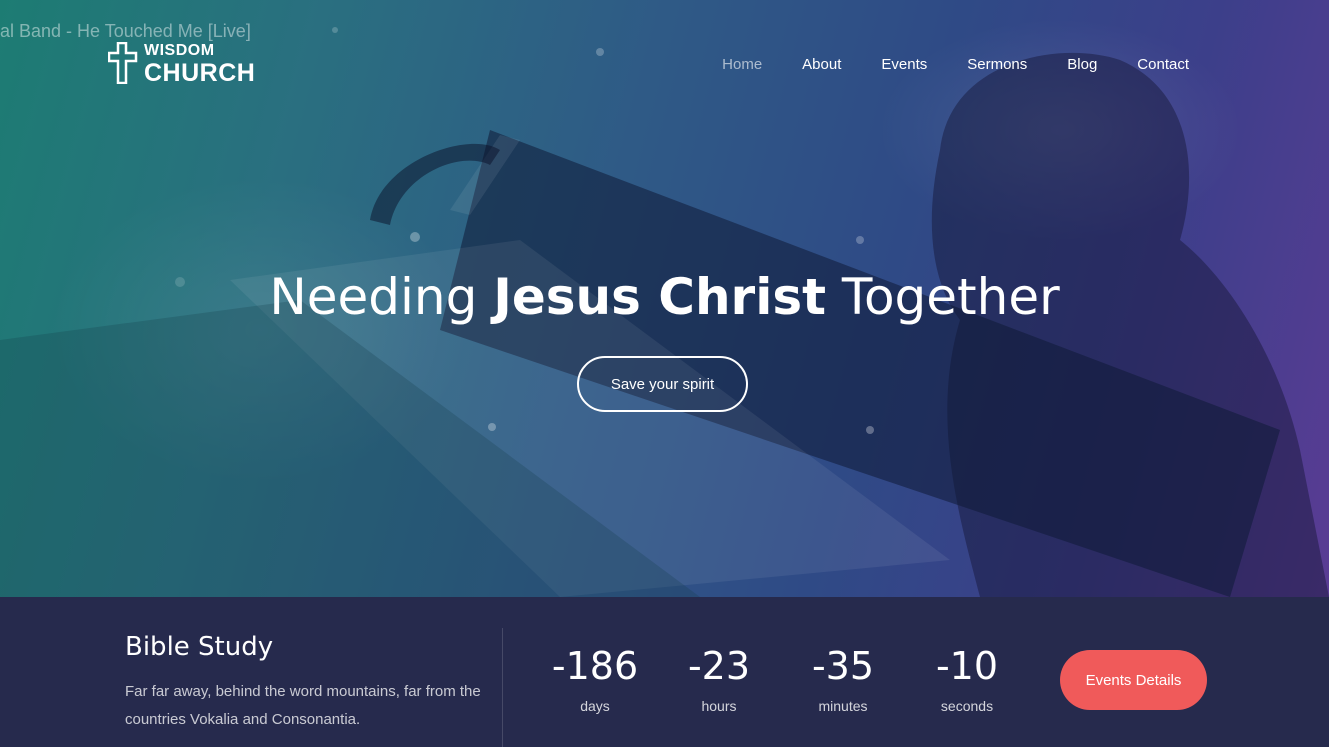 This screenshot has height=747, width=1329. What do you see at coordinates (199, 647) in the screenshot?
I see `event-title: Bible Study` at bounding box center [199, 647].